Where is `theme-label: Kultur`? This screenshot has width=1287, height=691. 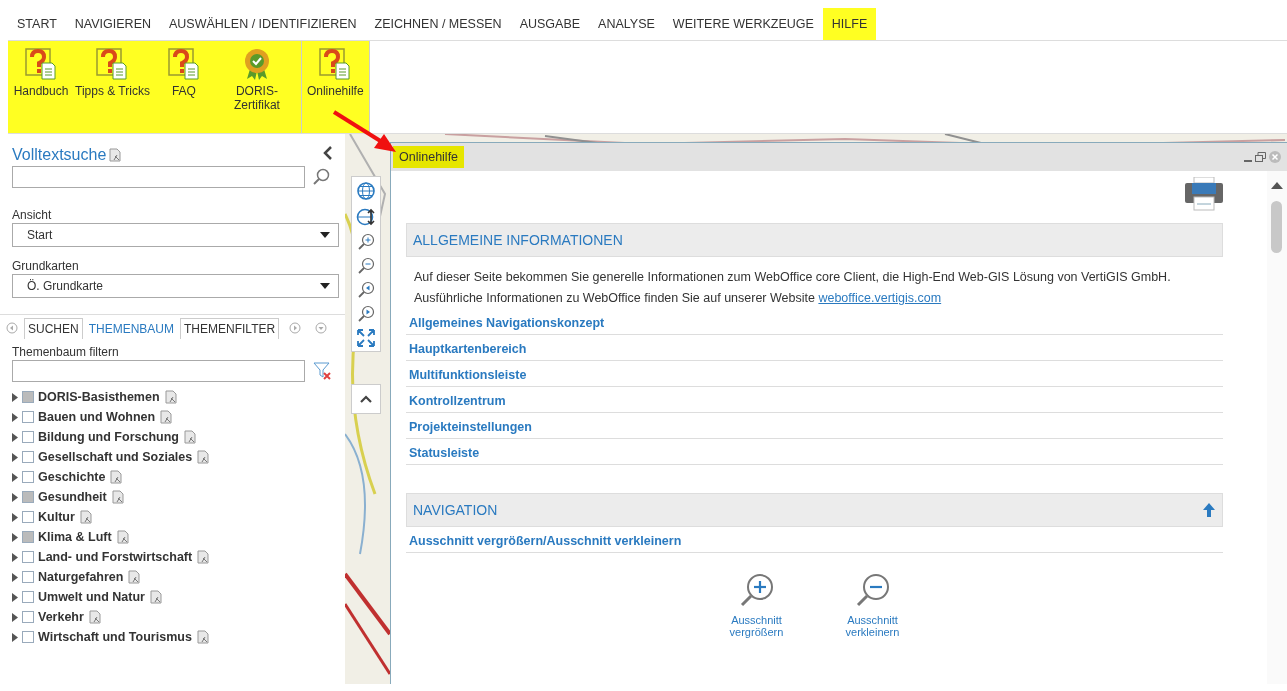
theme-label: Kultur is located at coordinates (56, 517).